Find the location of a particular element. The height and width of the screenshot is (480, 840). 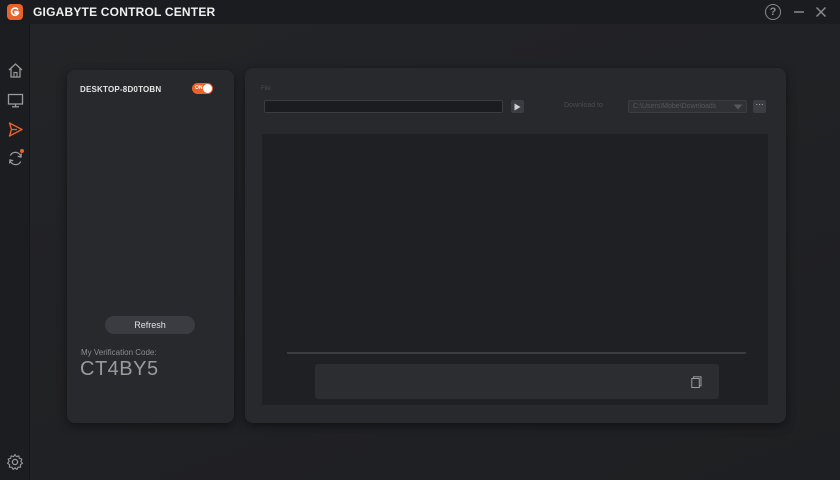

device-toggle: ON is located at coordinates (202, 88).